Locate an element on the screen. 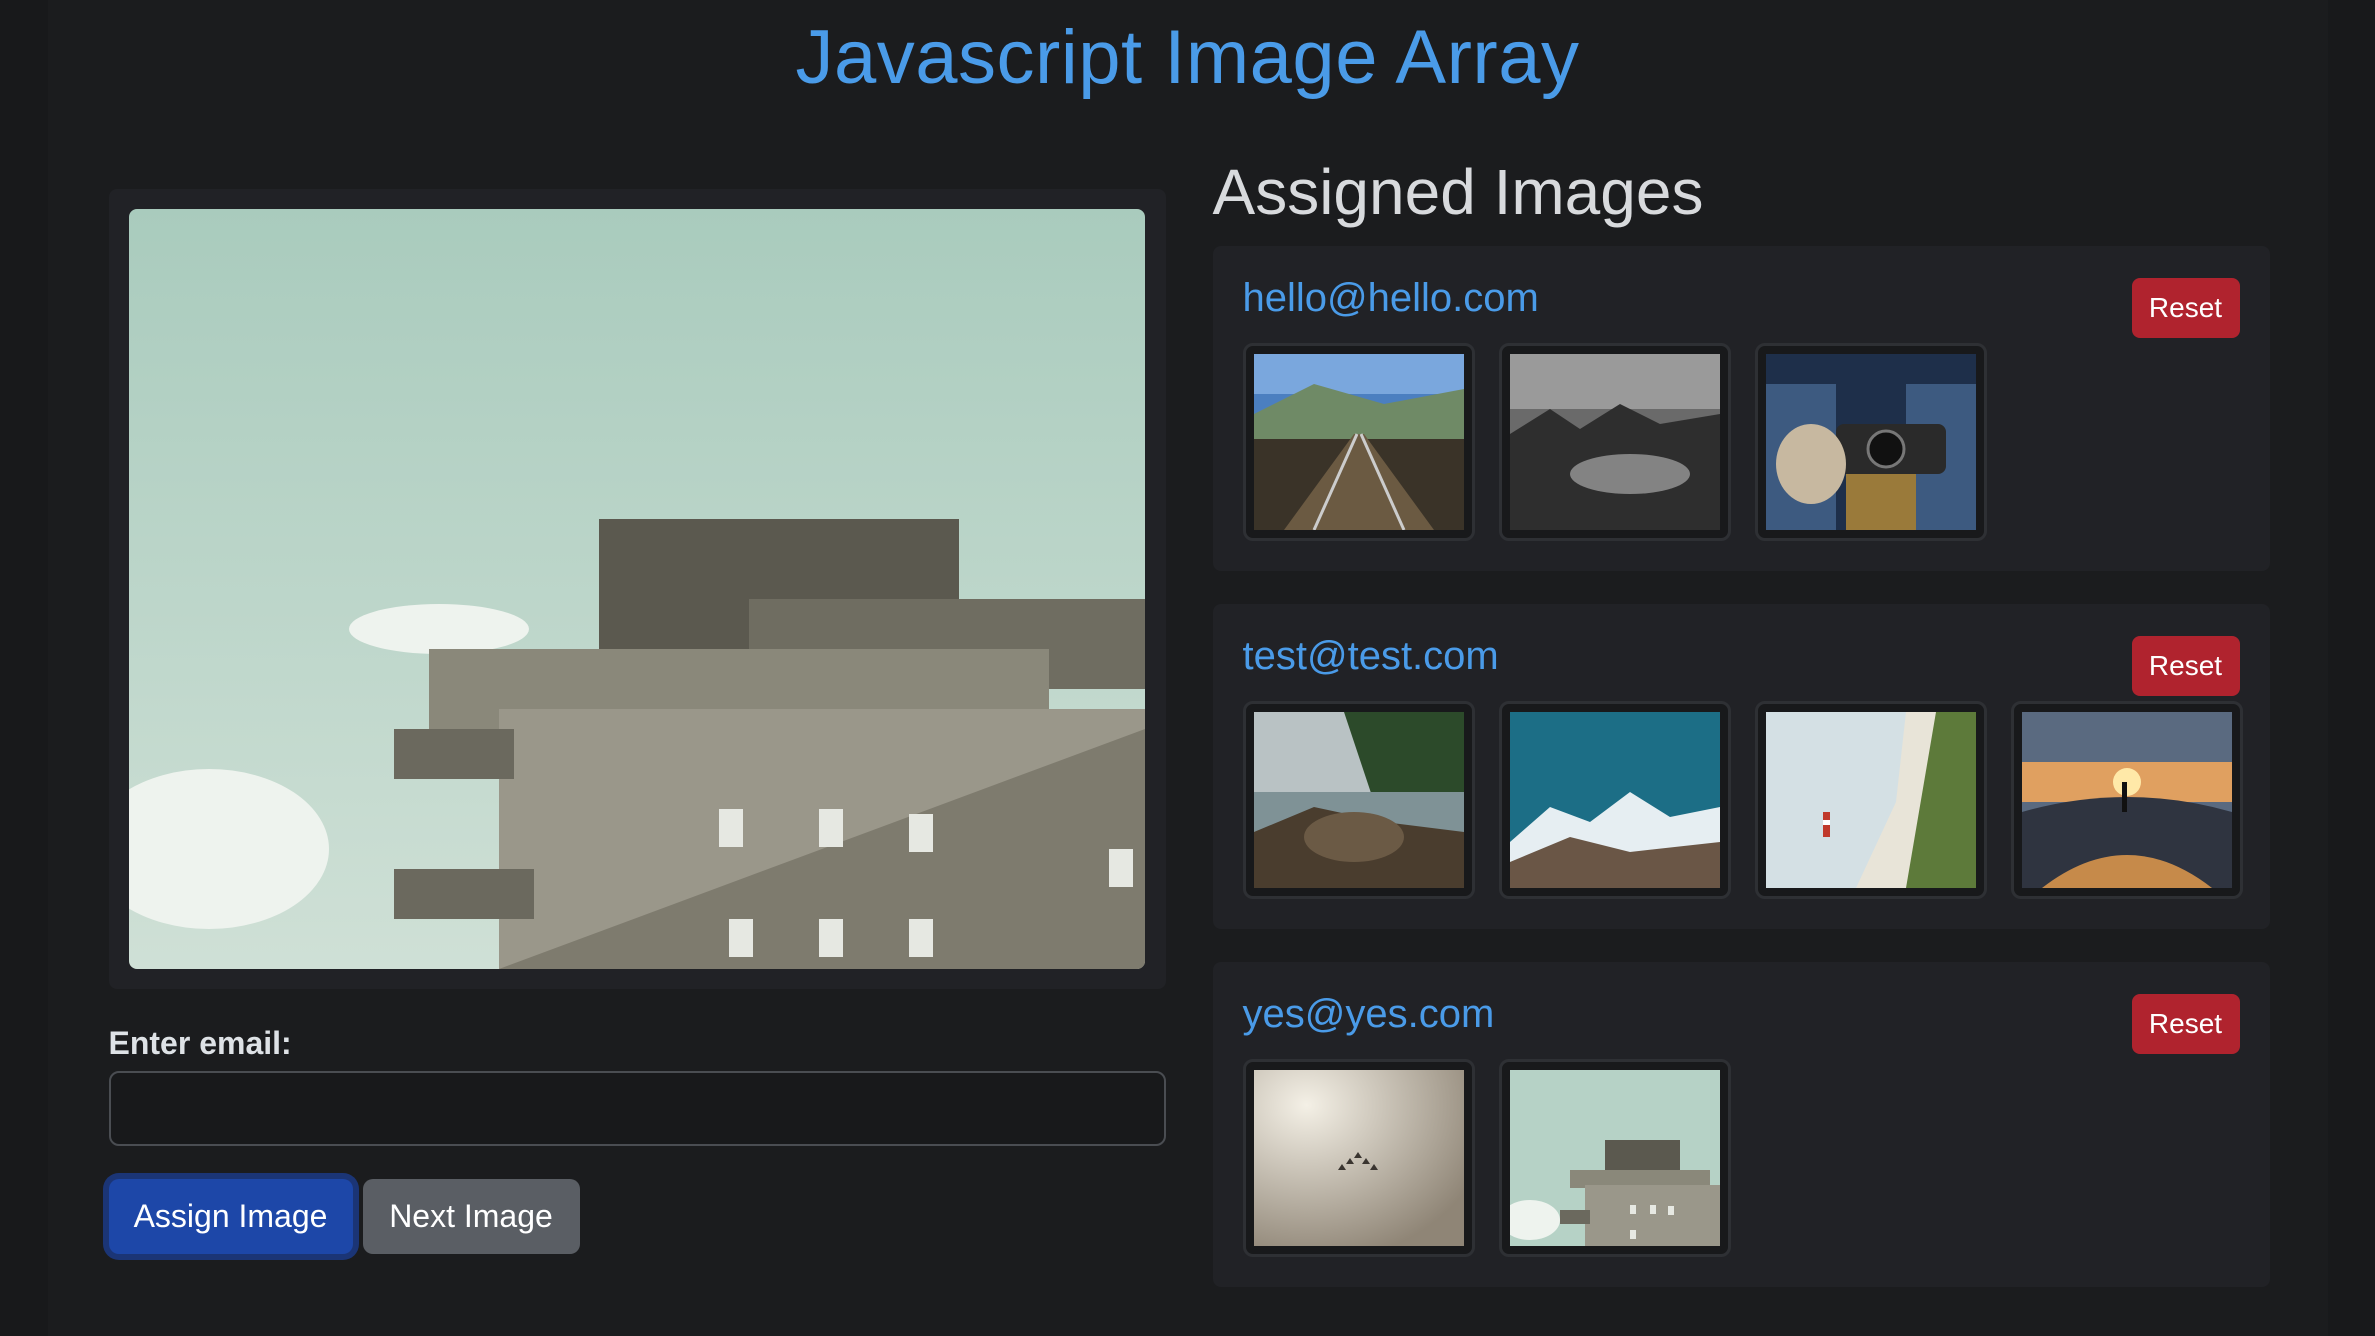 Image resolution: width=2375 pixels, height=1336 pixels. thumbnail-railway-track is located at coordinates (1358, 442).